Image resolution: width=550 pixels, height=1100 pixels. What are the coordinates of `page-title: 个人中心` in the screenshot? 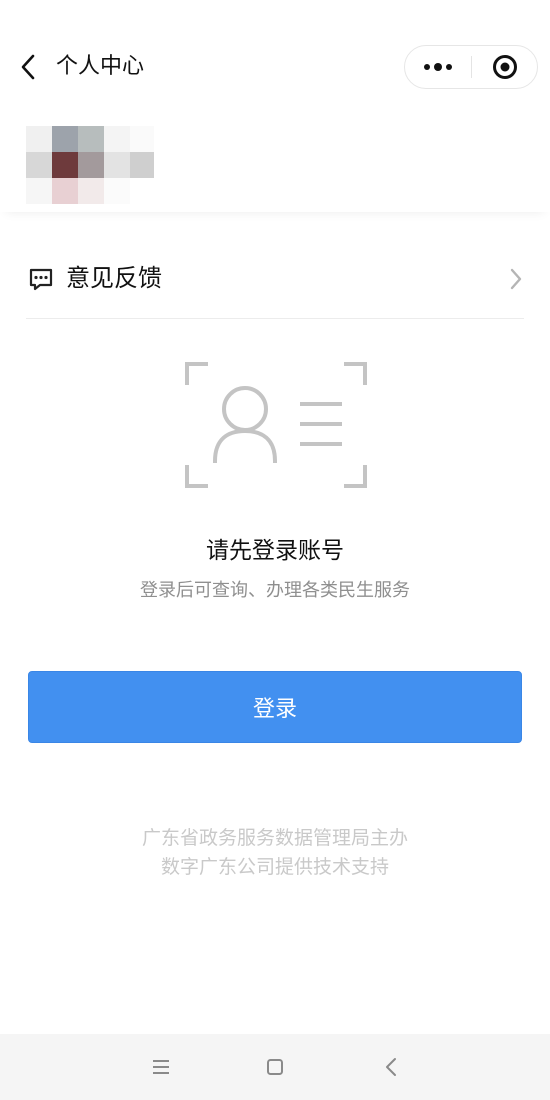 It's located at (100, 66).